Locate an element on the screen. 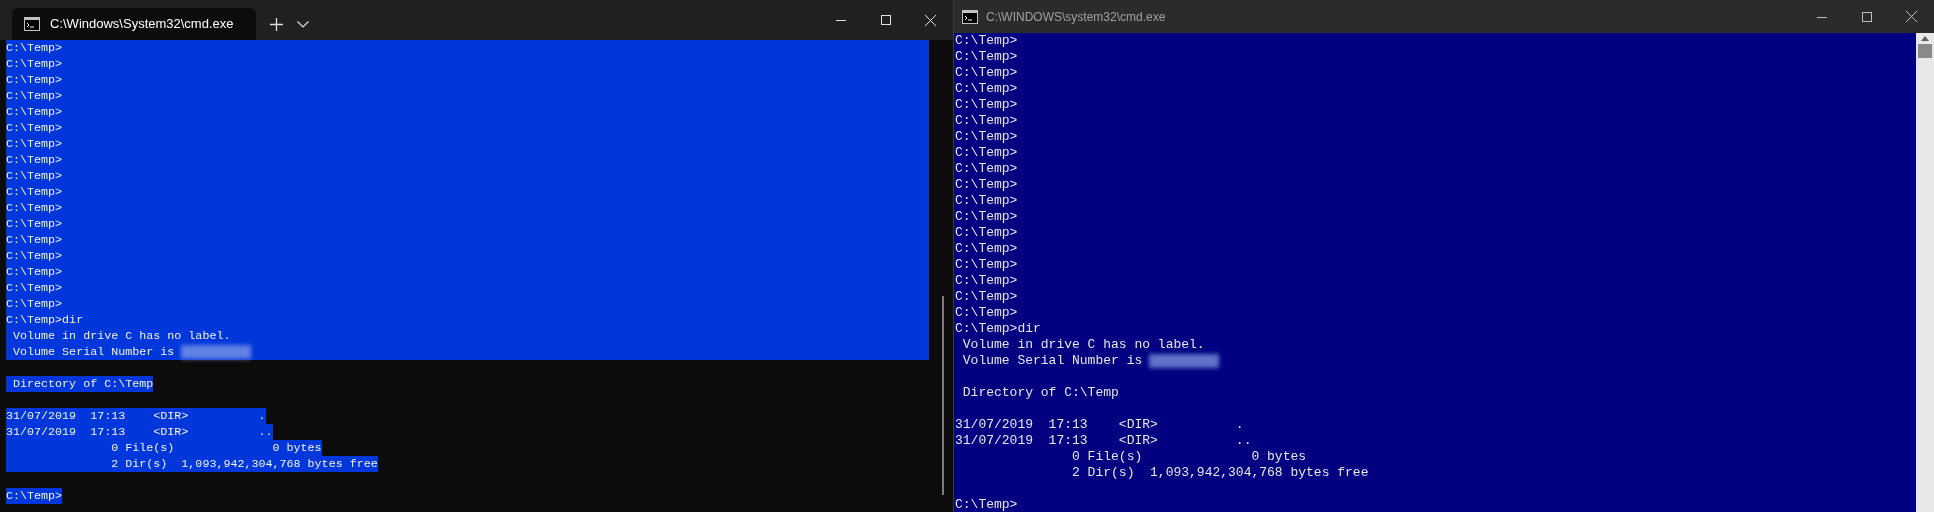  terminal-tab: C:\Windows\System32\cmd.exe is located at coordinates (134, 24).